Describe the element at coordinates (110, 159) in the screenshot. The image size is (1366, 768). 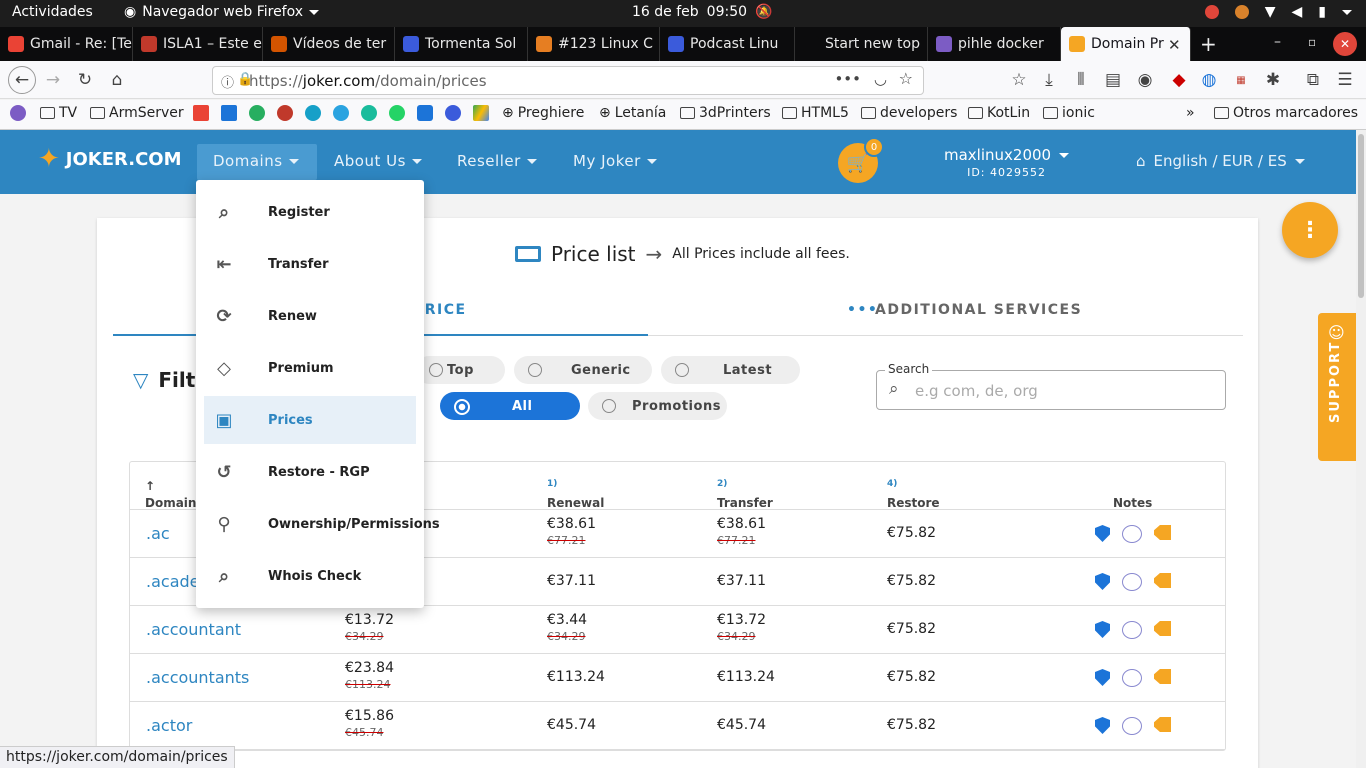
I see `joker-logo: ✦ JOKER.COM` at that location.